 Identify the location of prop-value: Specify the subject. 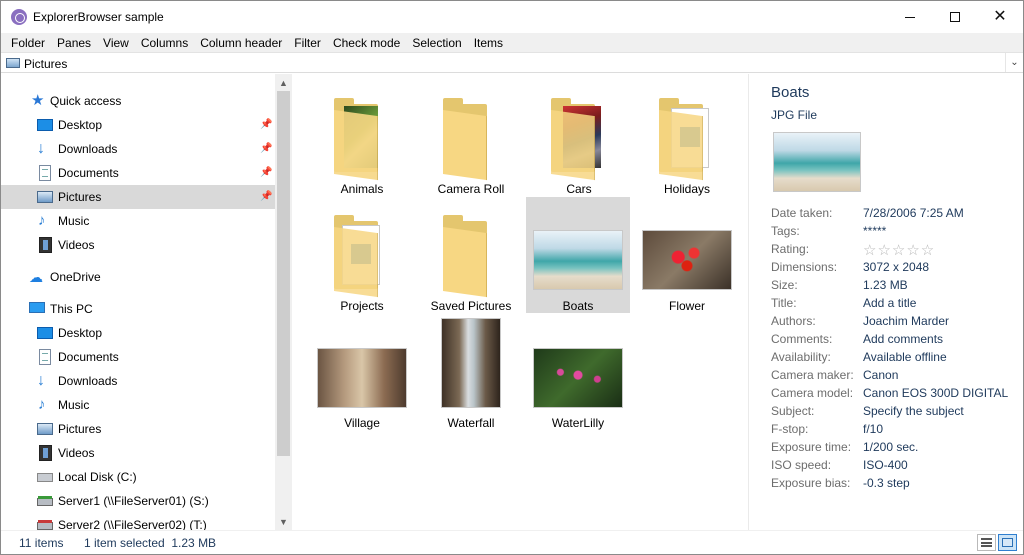
(913, 411).